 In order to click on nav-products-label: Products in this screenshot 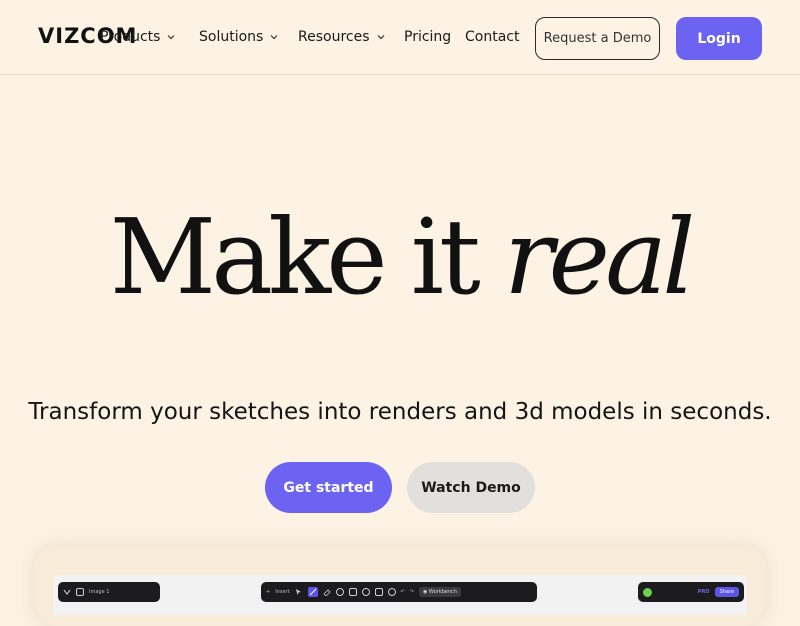, I will do `click(130, 37)`.